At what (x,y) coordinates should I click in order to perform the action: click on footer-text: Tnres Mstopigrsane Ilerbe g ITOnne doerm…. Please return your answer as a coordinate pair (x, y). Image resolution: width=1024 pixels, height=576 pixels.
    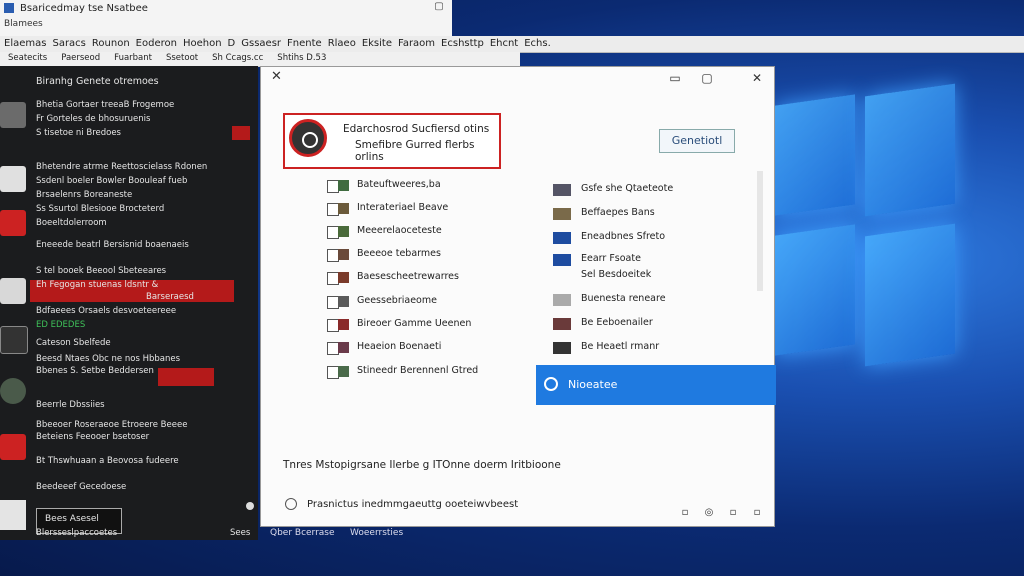
    Looking at the image, I should click on (422, 465).